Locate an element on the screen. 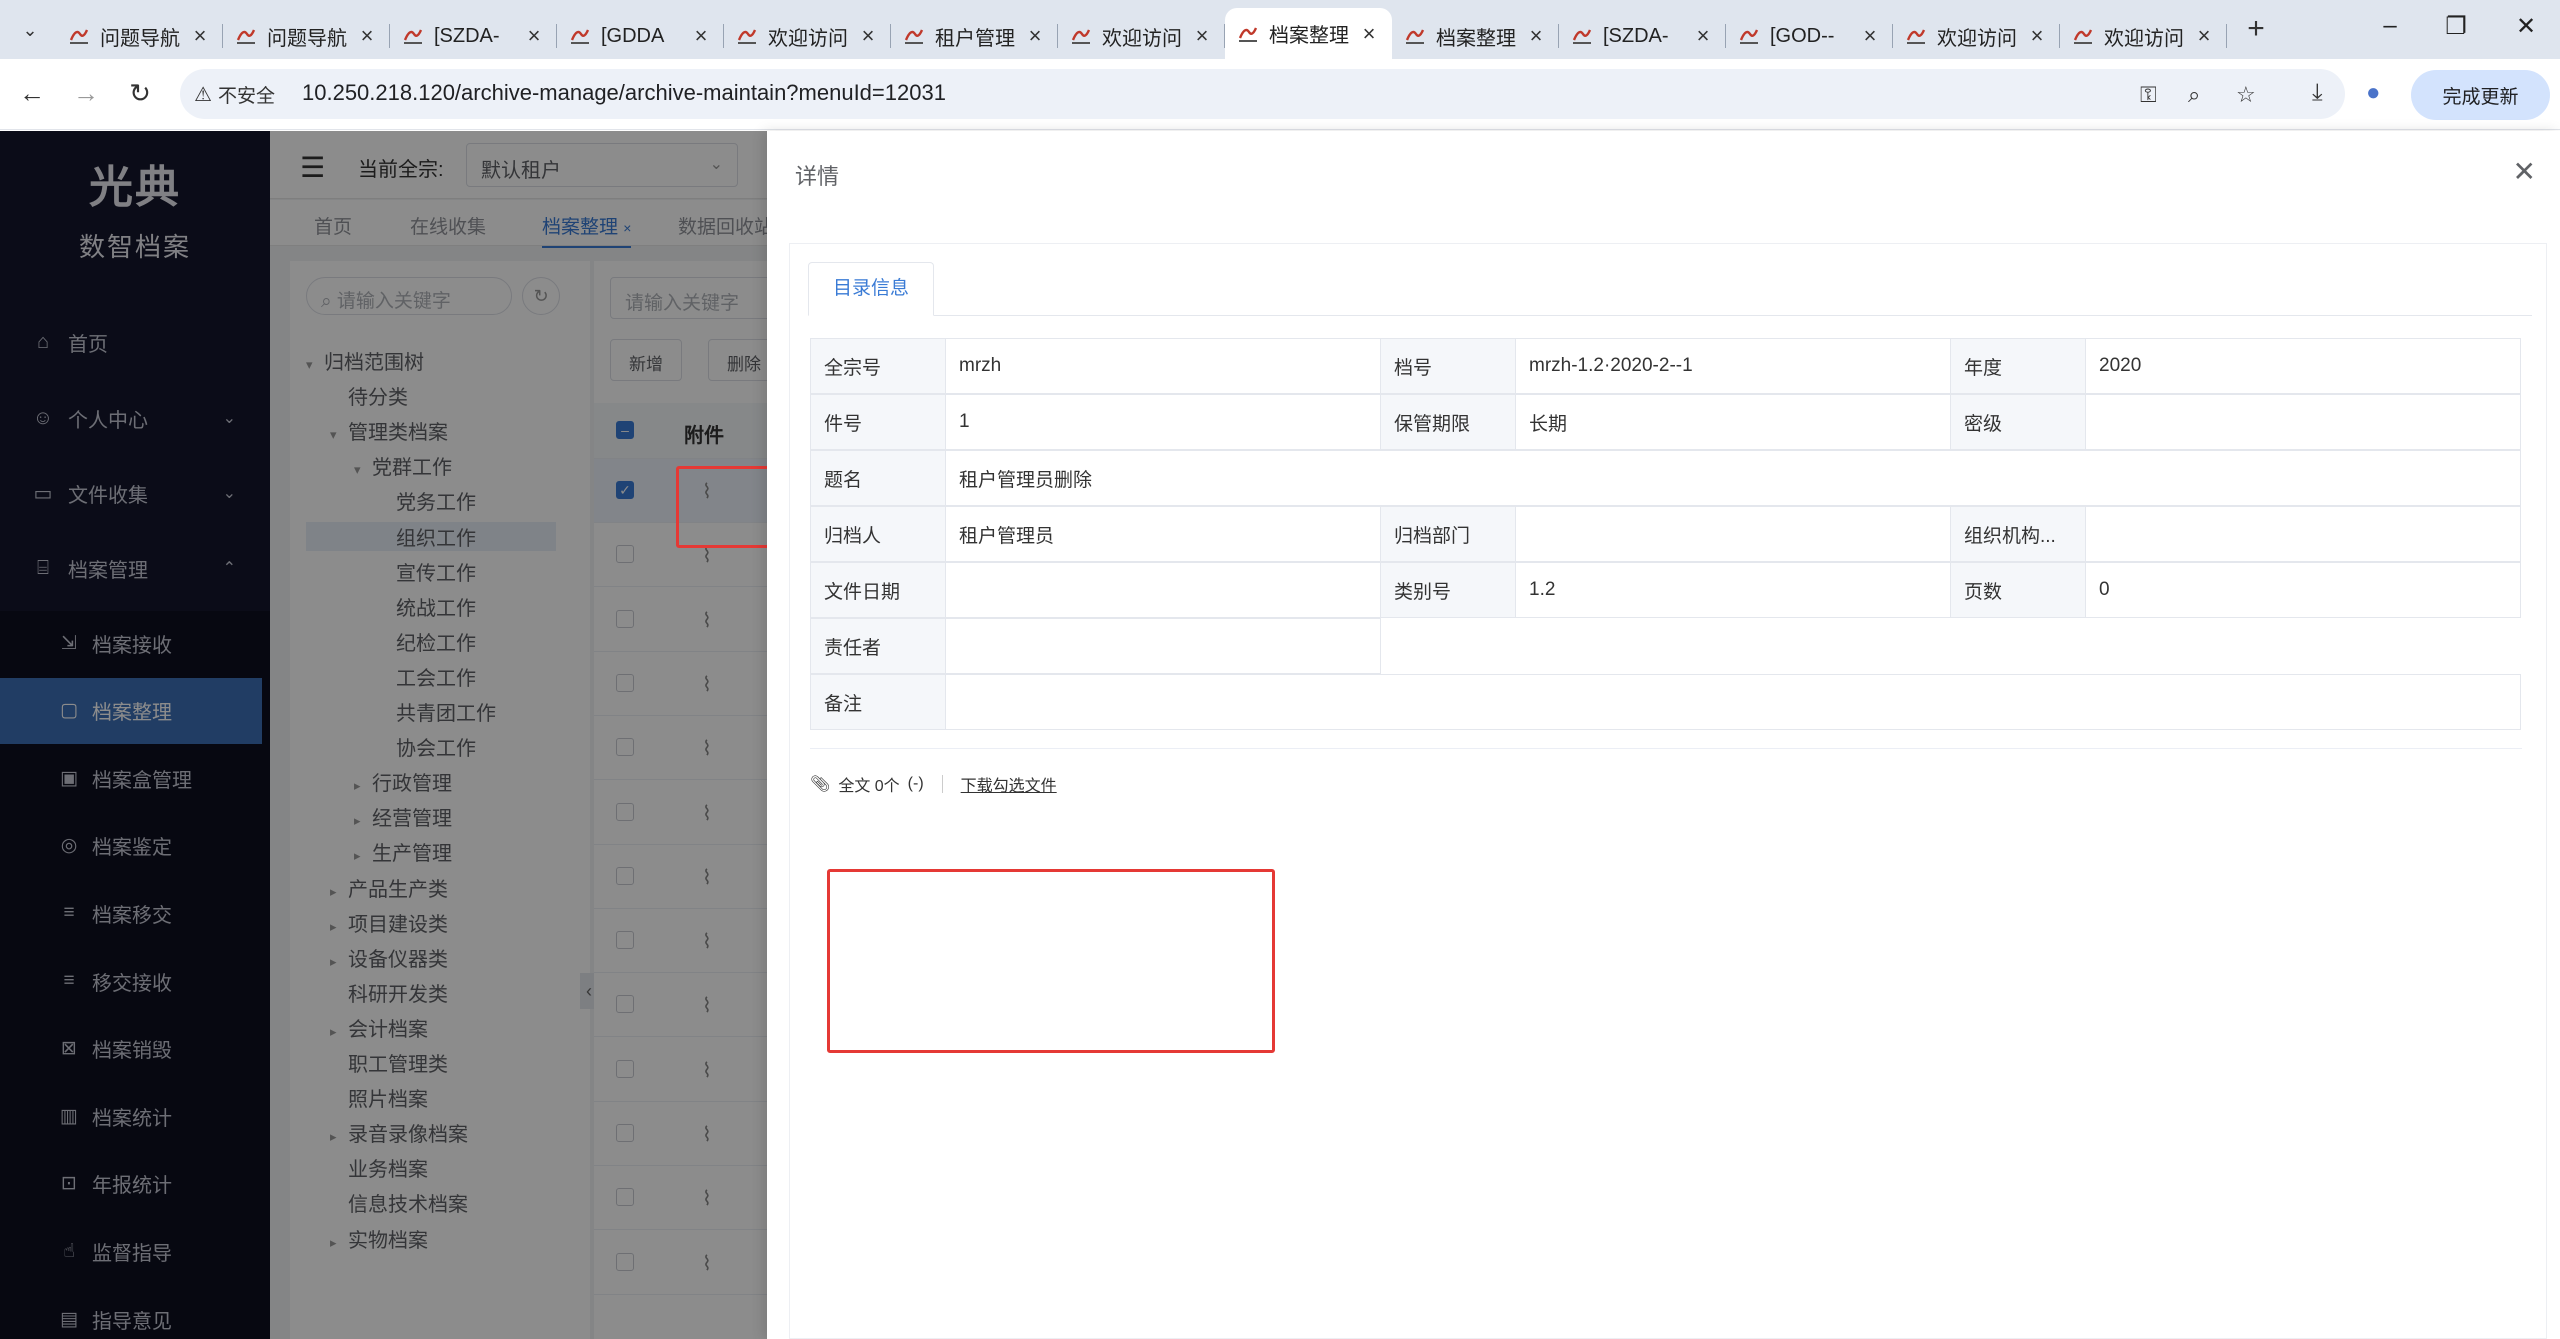  guidangbumen-value is located at coordinates (1733, 534).